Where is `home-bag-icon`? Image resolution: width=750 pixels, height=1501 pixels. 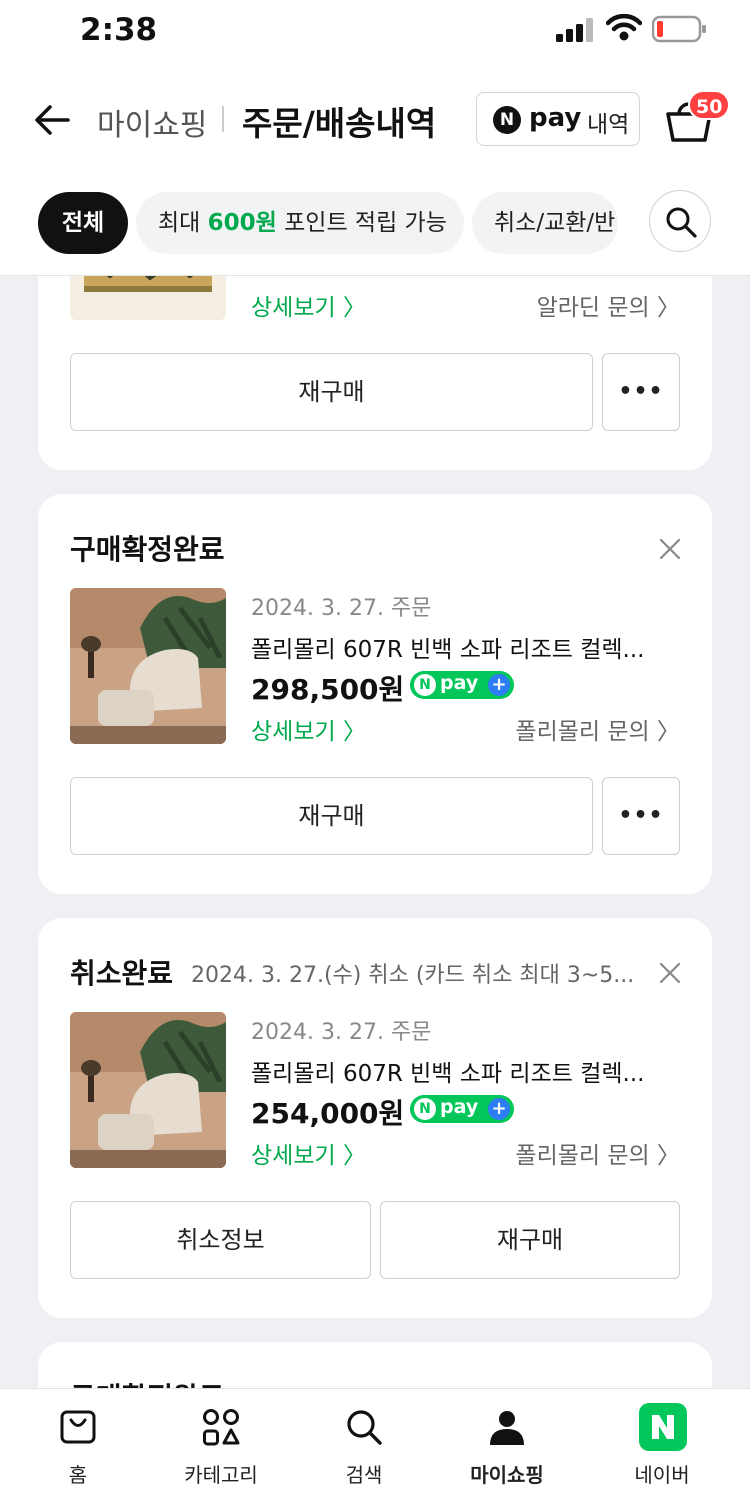
home-bag-icon is located at coordinates (78, 1427).